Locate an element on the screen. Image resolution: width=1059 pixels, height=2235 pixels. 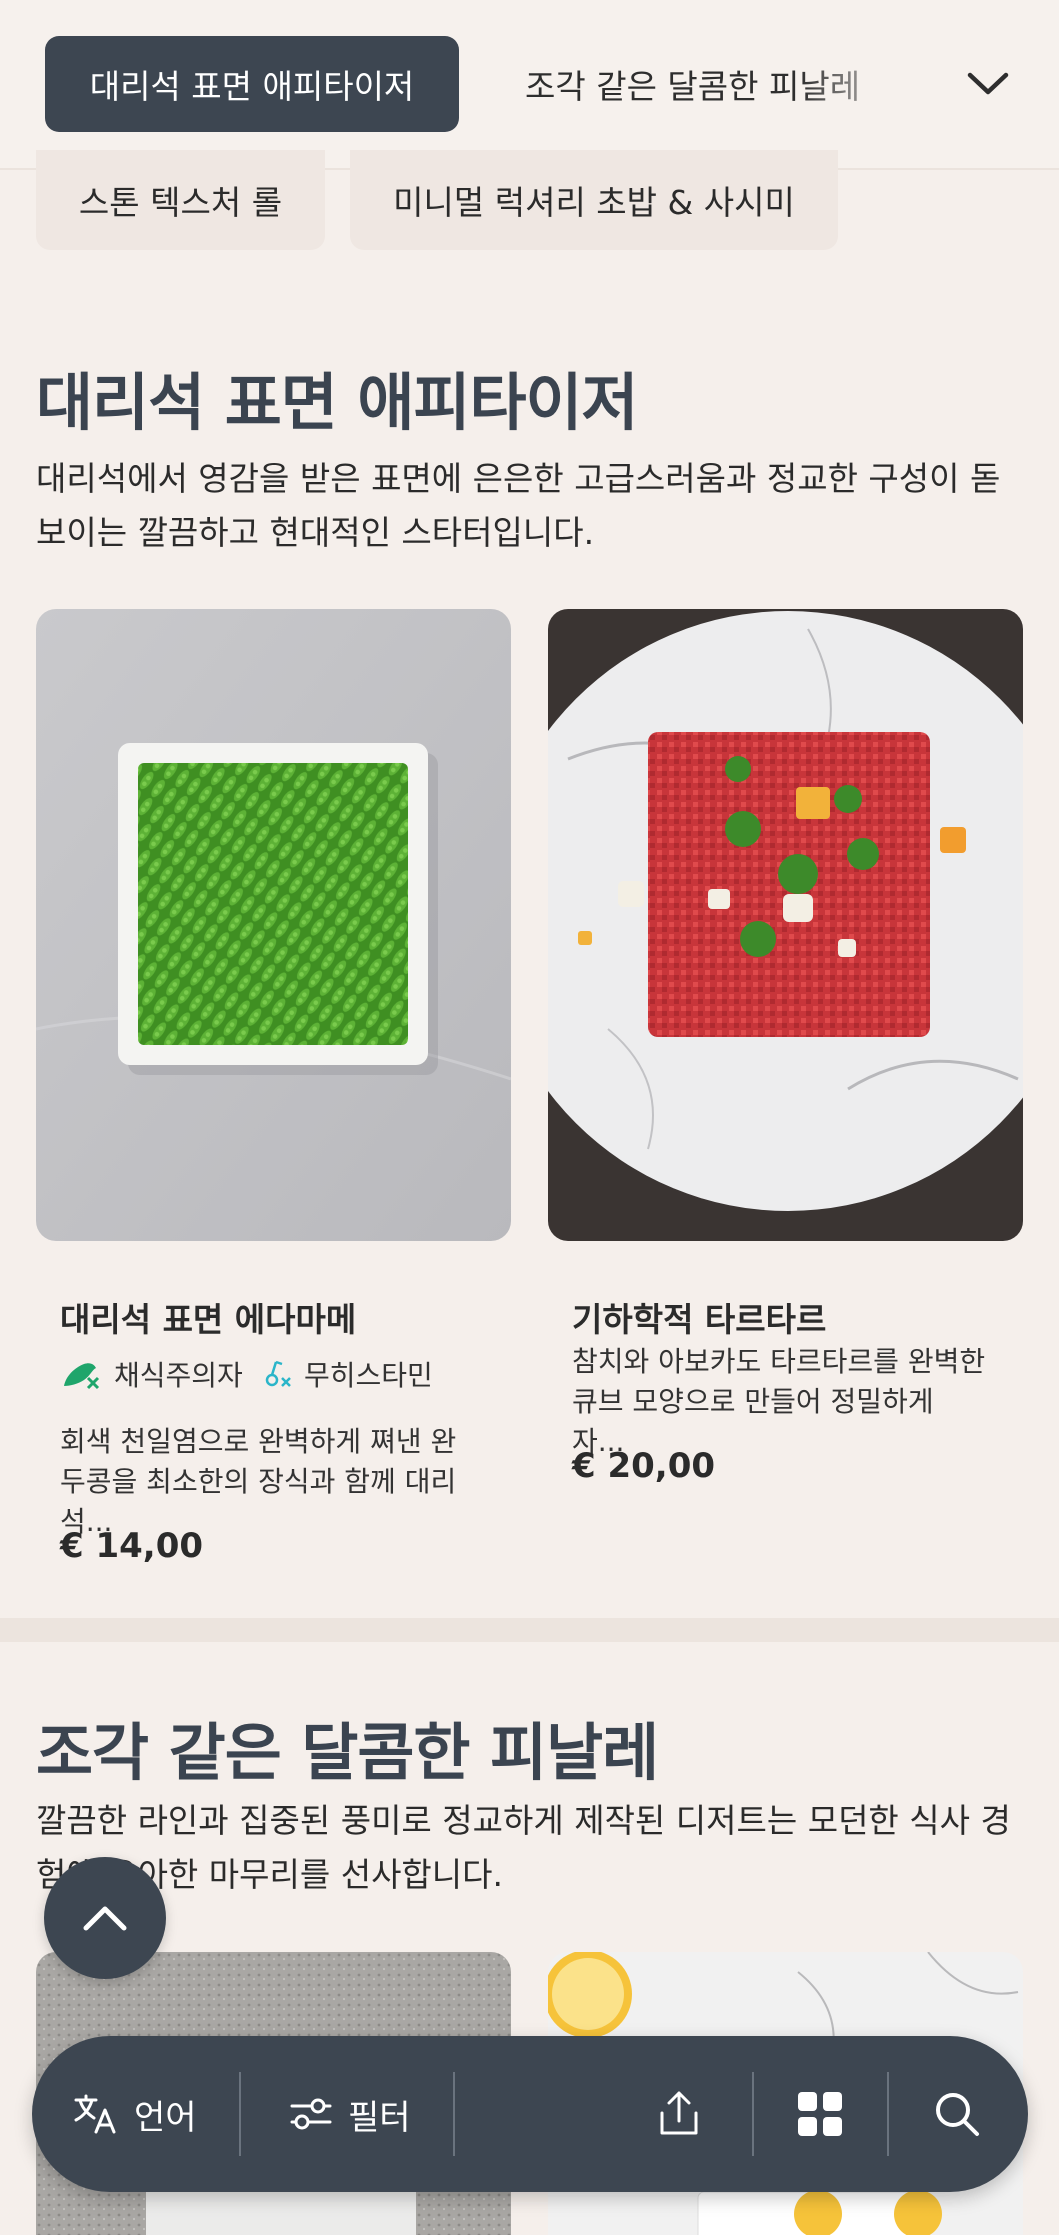
grid-view-button is located at coordinates (820, 2114).